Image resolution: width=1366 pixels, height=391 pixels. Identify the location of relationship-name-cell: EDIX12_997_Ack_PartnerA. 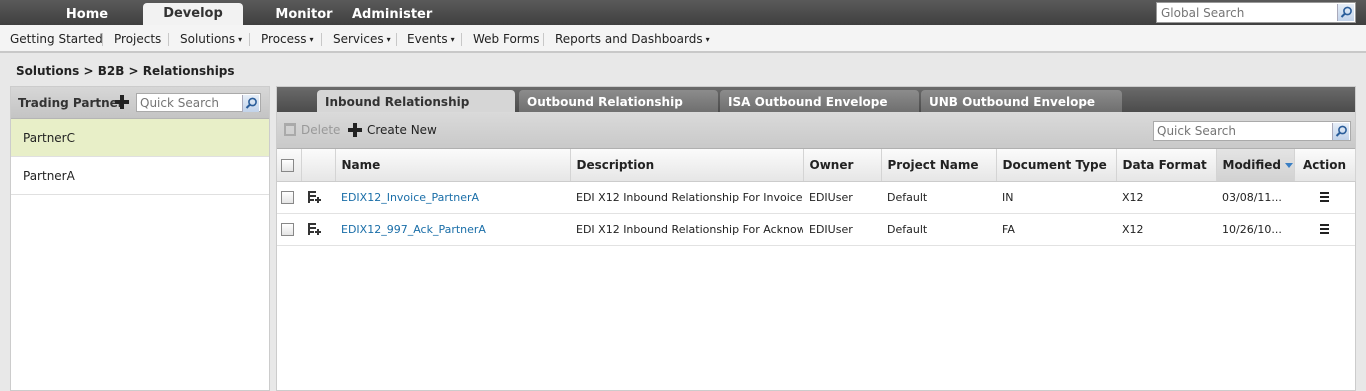
(452, 229).